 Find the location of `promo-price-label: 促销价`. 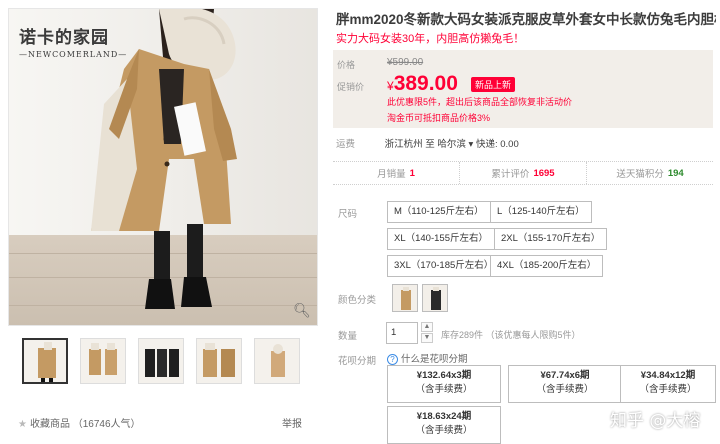

promo-price-label: 促销价 is located at coordinates (351, 87).